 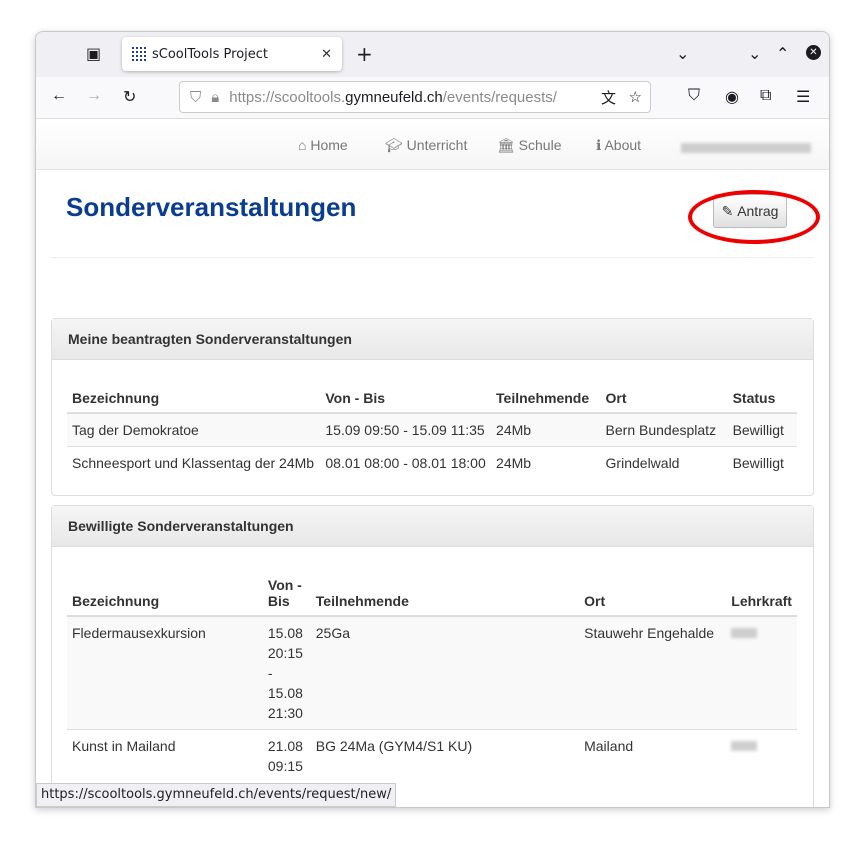 What do you see at coordinates (635, 97) in the screenshot?
I see `bookmark-star-icon: ☆` at bounding box center [635, 97].